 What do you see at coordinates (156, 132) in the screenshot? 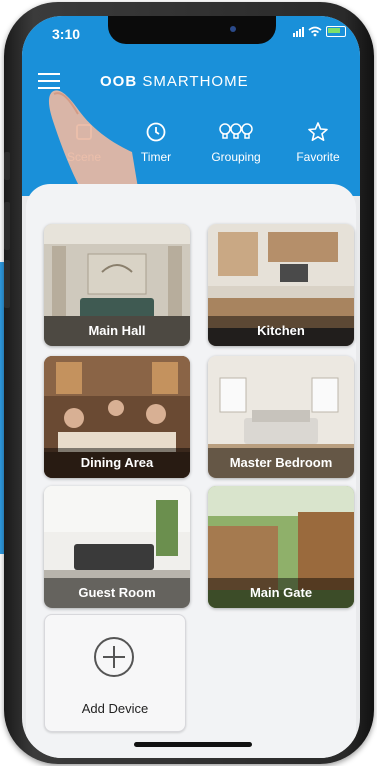
I see `clock-icon` at bounding box center [156, 132].